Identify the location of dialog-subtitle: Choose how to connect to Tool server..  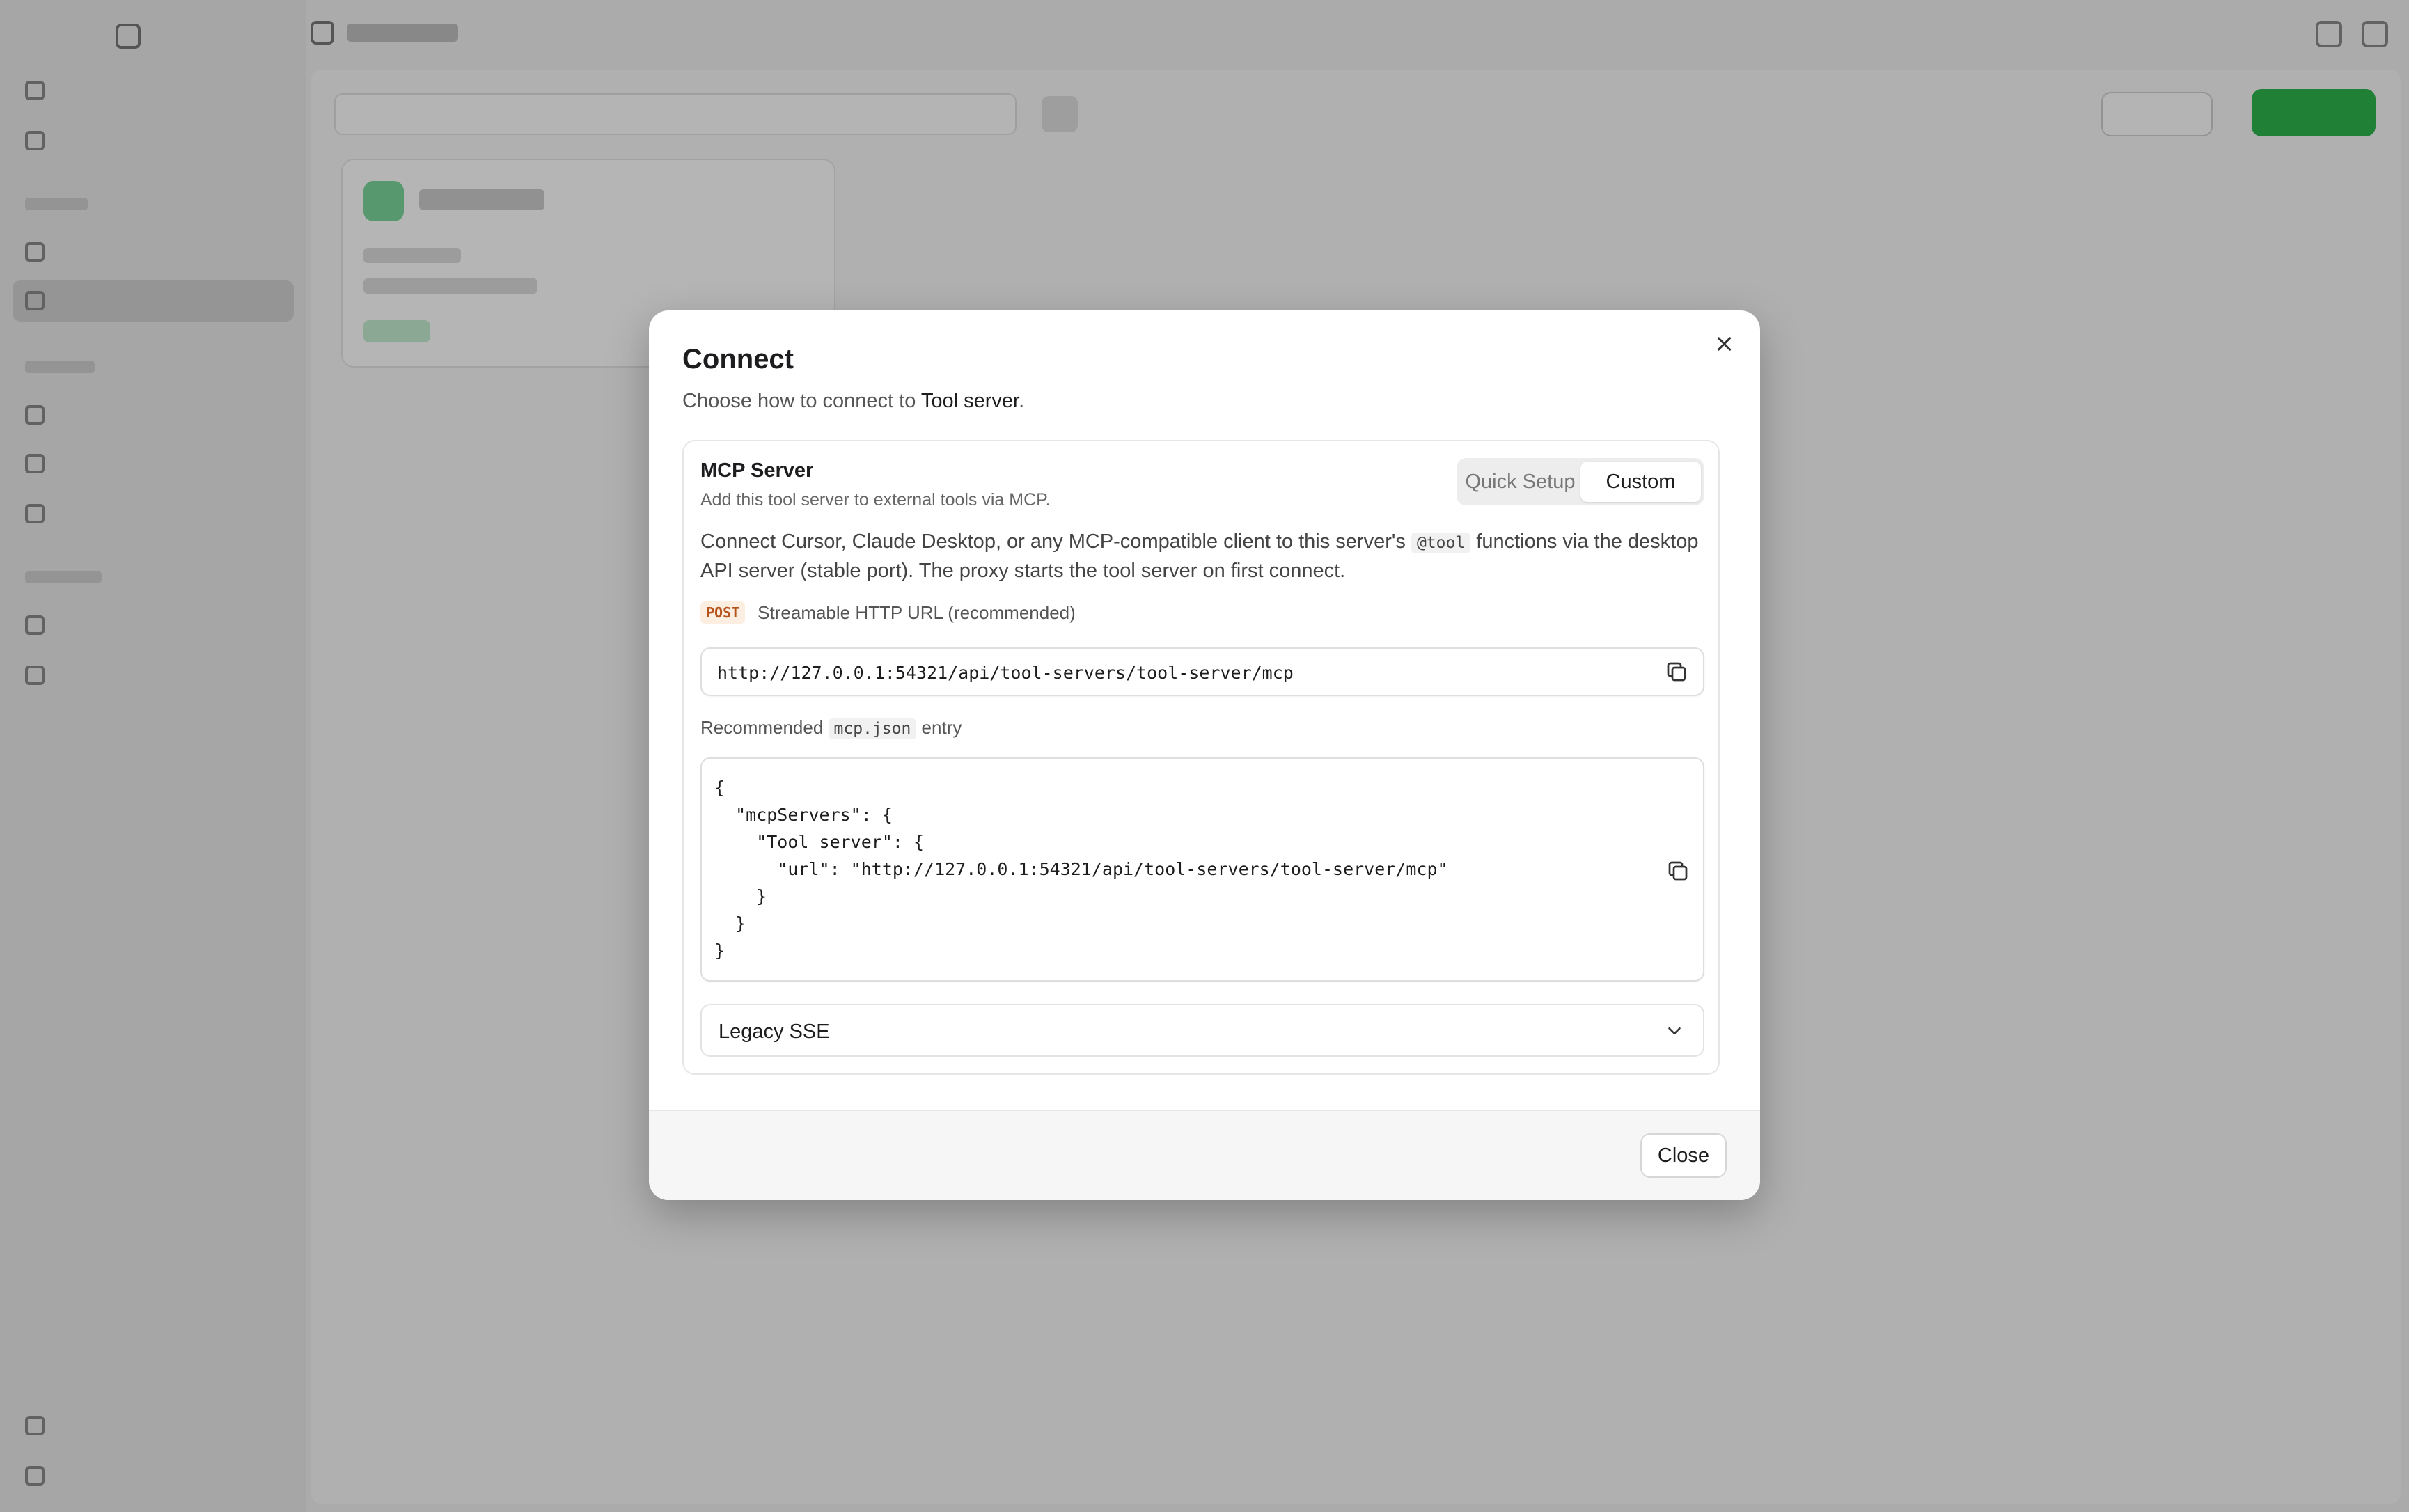
(853, 401).